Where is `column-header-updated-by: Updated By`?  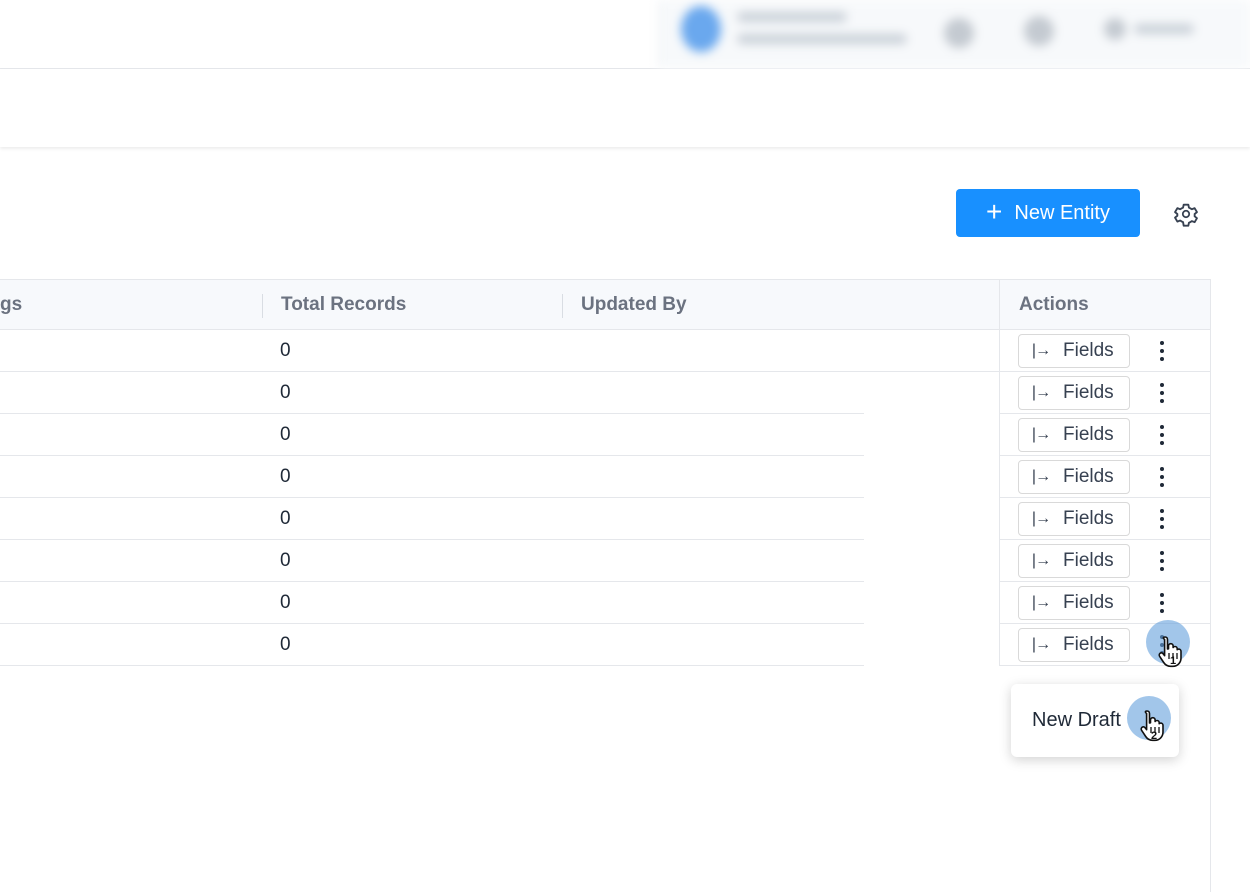
column-header-updated-by: Updated By is located at coordinates (634, 304).